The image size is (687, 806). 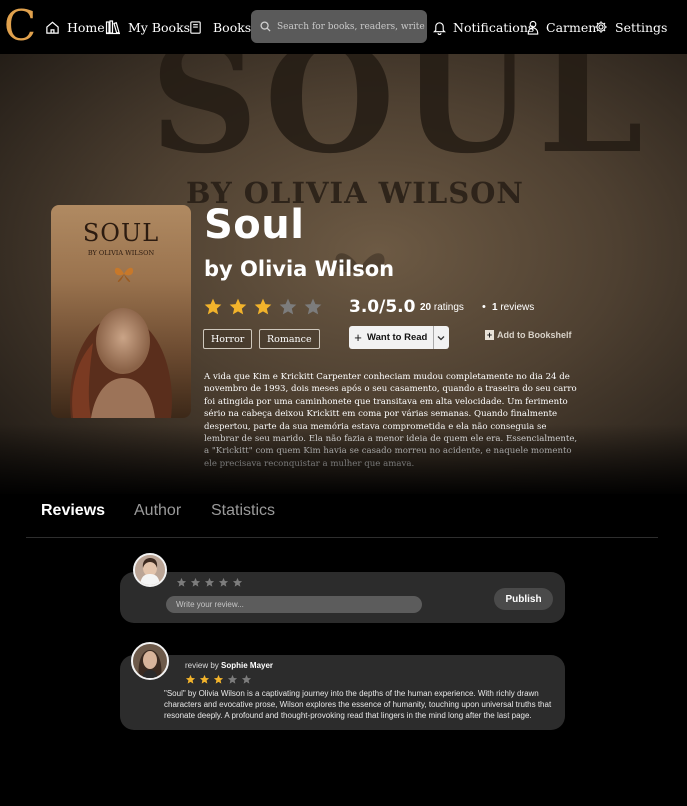 I want to click on plus-icon: +, so click(x=358, y=337).